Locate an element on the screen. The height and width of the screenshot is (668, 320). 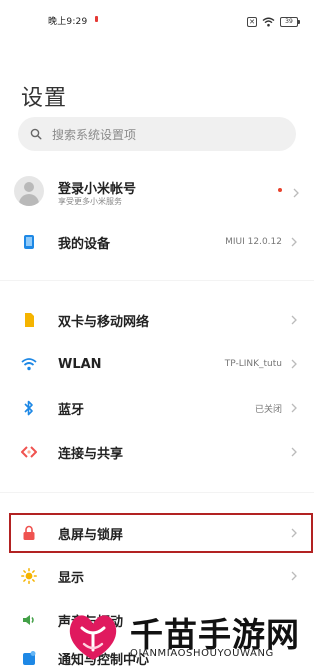
status-bar: 晚上9:29 ✕ 39 is located at coordinates (157, 20).